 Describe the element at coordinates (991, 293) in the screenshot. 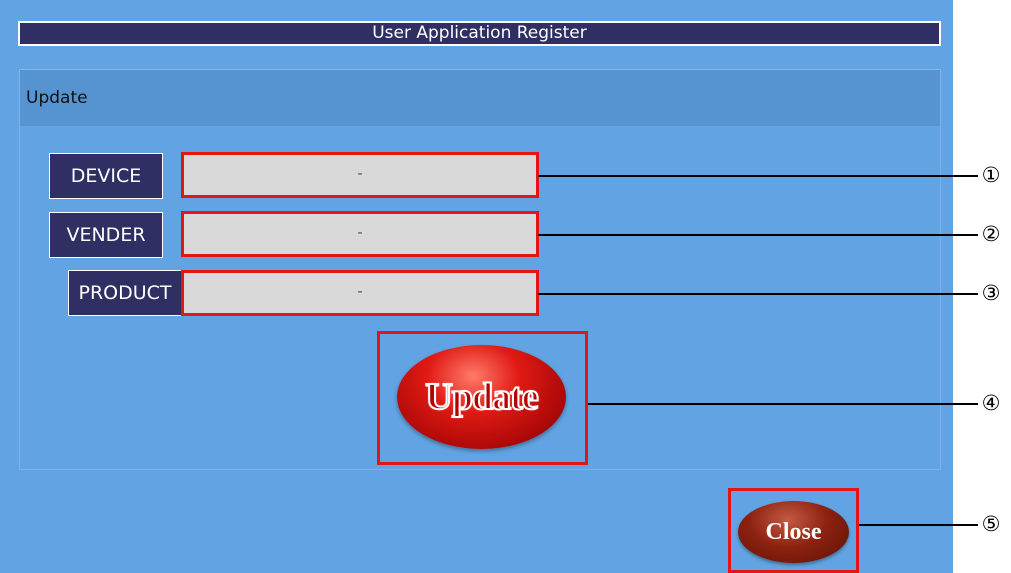

I see `callout-number-3: ③` at that location.